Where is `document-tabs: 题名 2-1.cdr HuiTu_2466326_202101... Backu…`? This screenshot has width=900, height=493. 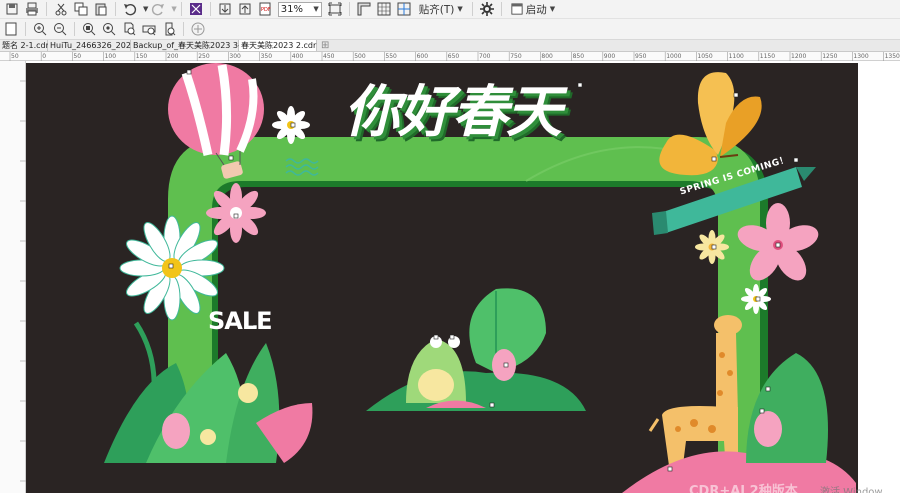
document-tabs: 题名 2-1.cdr HuiTu_2466326_202101... Backu… is located at coordinates (450, 46).